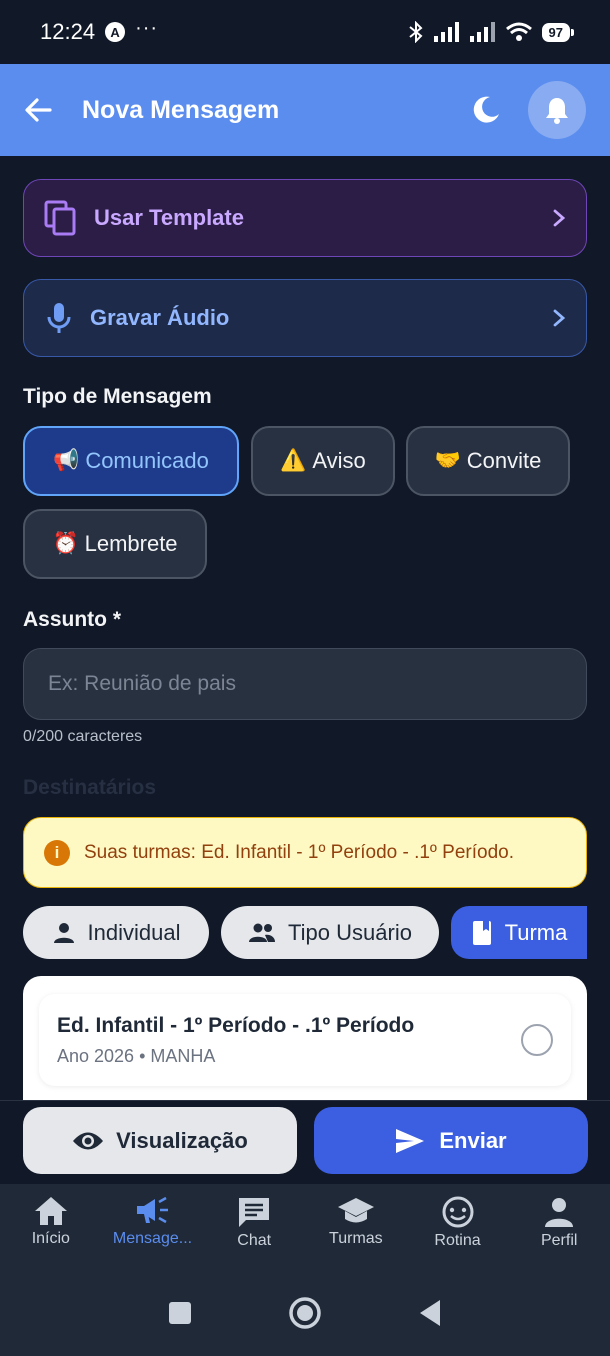  Describe the element at coordinates (169, 217) in the screenshot. I see `use-template-label: Usar Template` at that location.